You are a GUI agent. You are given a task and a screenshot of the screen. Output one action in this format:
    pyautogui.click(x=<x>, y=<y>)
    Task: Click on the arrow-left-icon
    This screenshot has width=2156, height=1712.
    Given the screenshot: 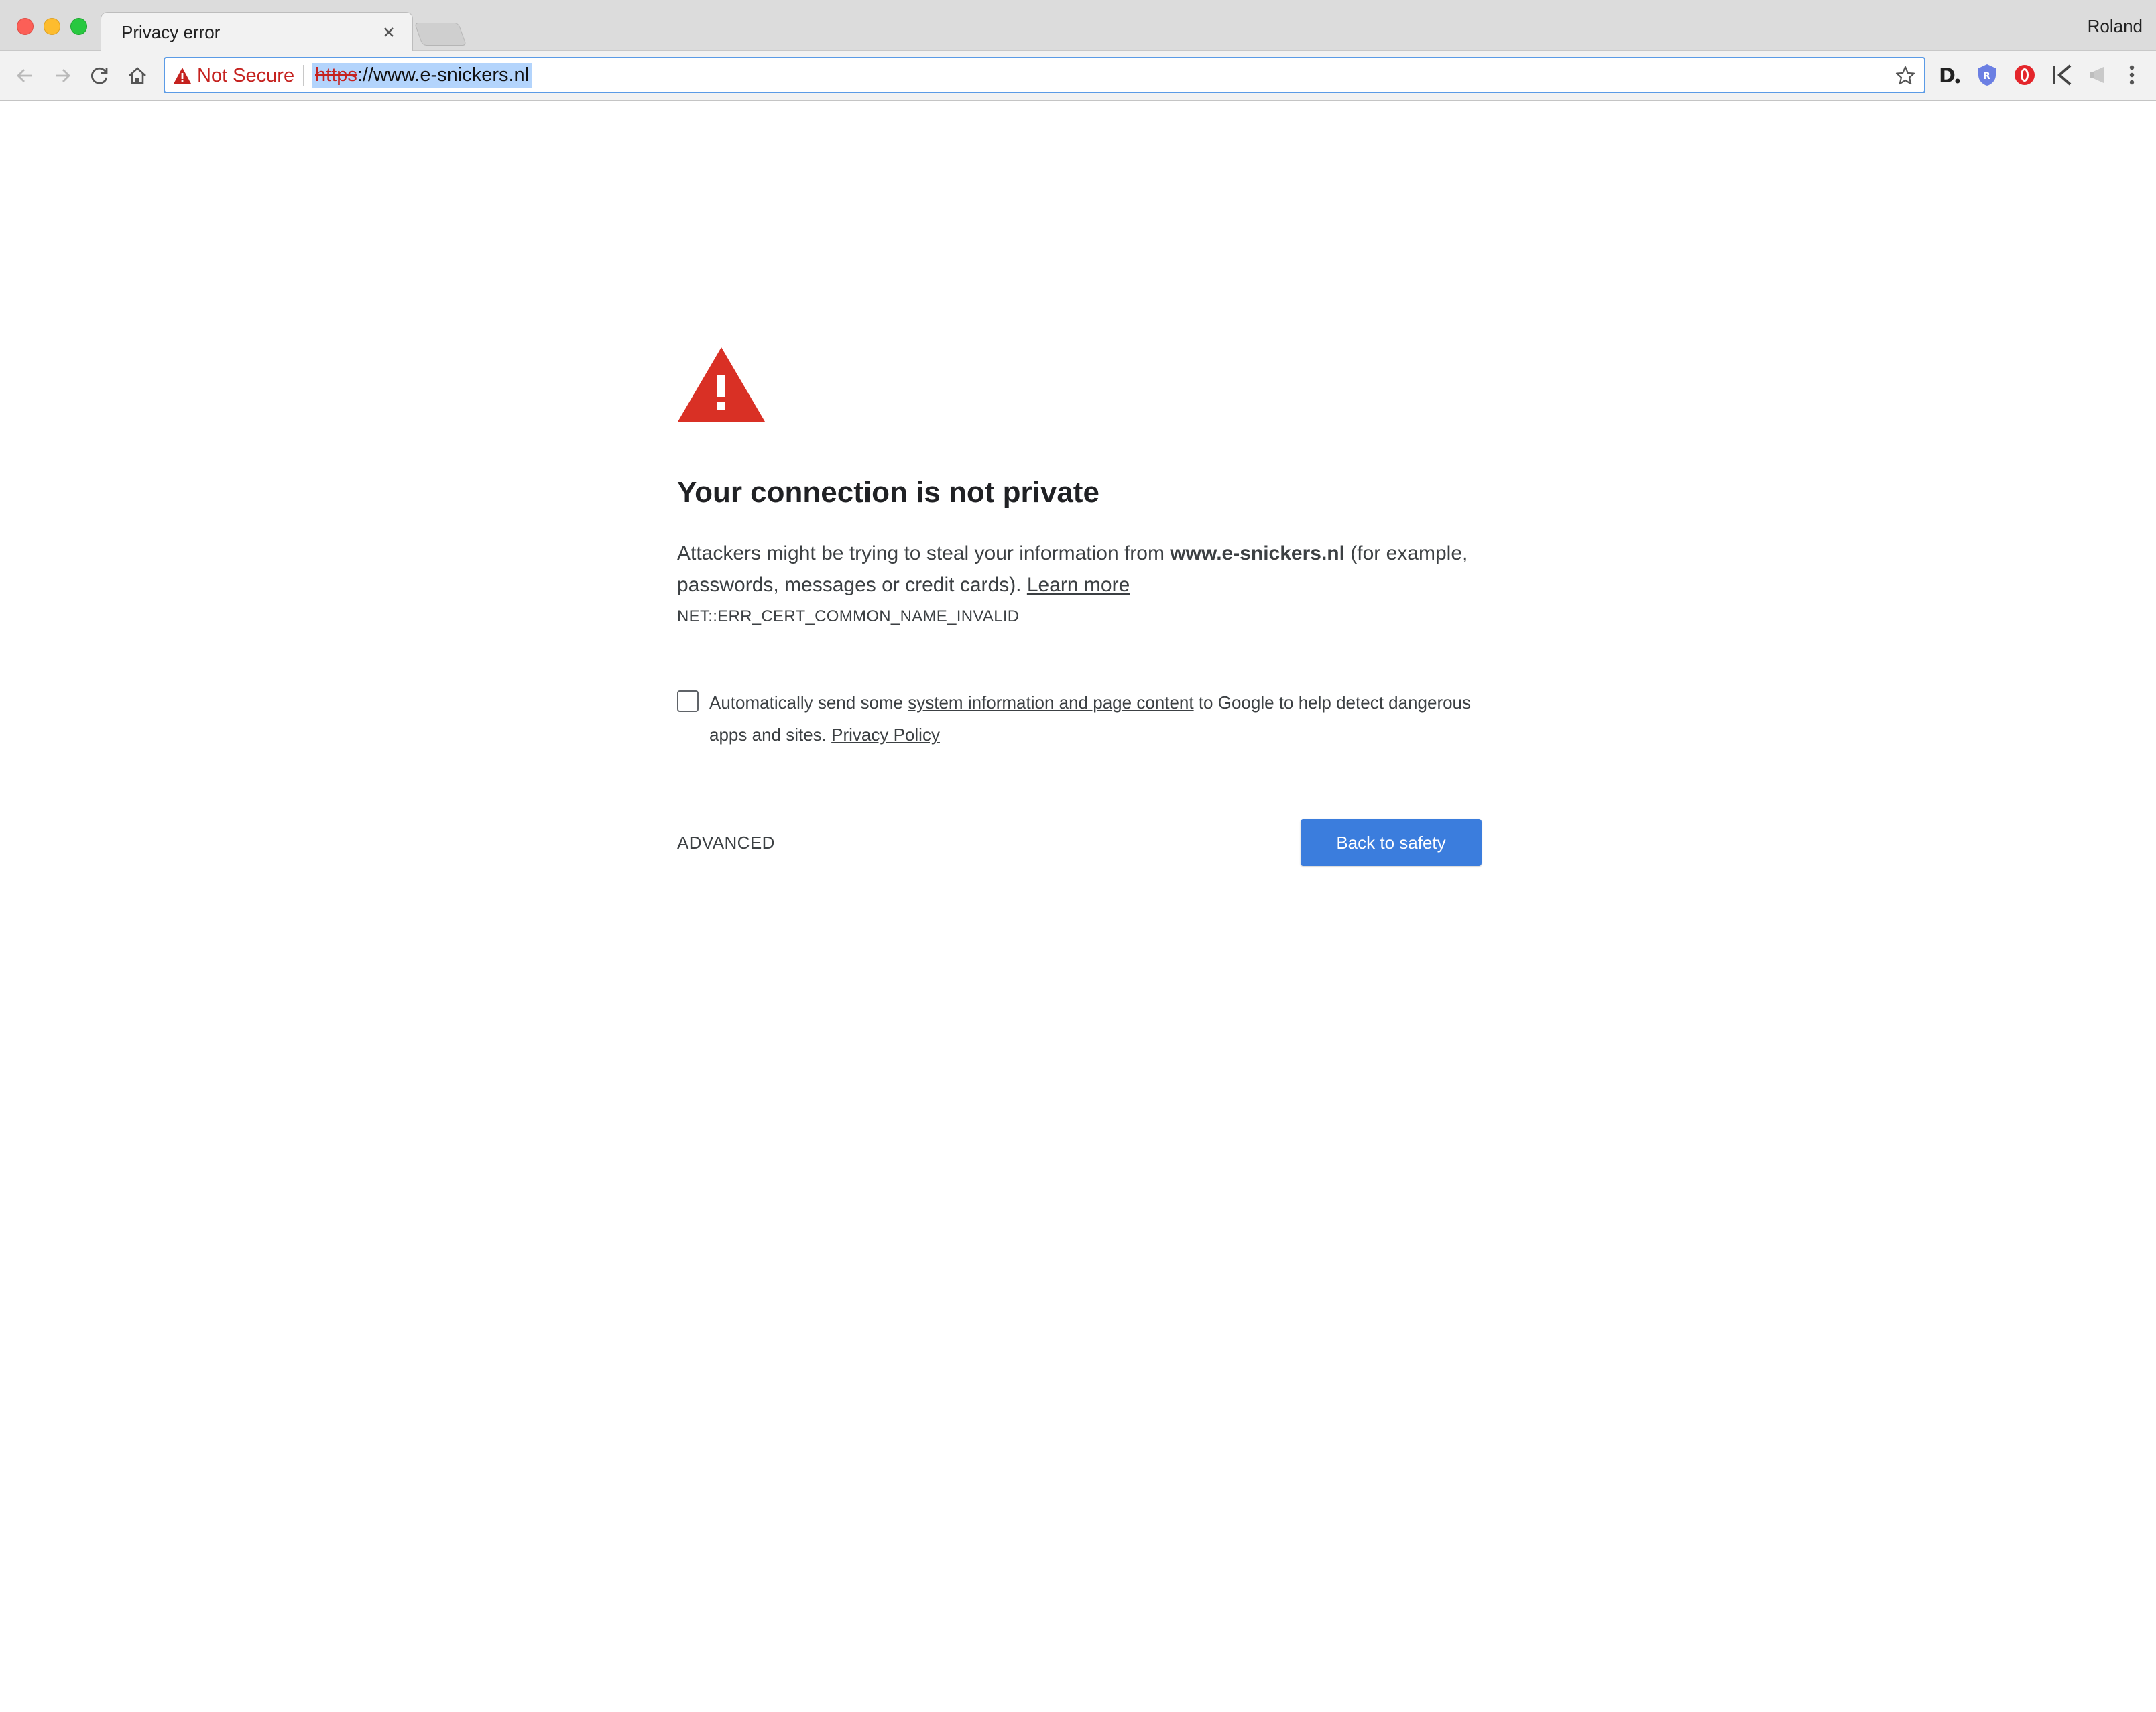 What is the action you would take?
    pyautogui.click(x=25, y=75)
    